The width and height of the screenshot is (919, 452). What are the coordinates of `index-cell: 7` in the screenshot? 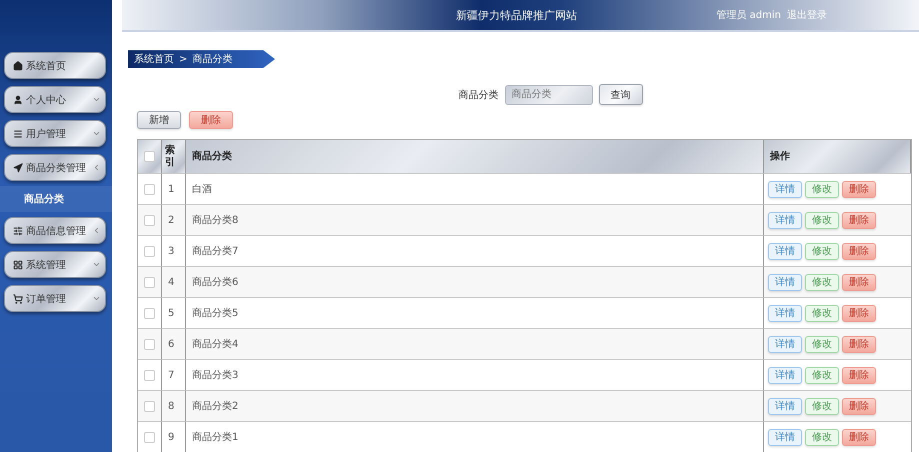 It's located at (171, 375).